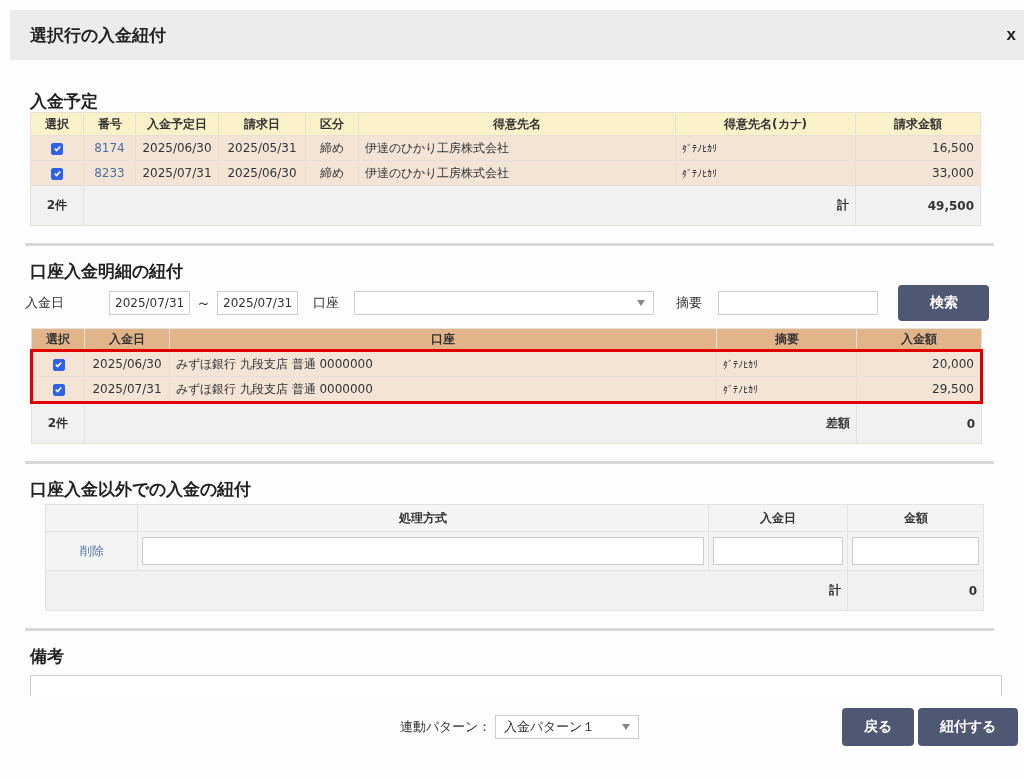 The height and width of the screenshot is (780, 1024). Describe the element at coordinates (918, 173) in the screenshot. I see `table-cell: 33,000` at that location.